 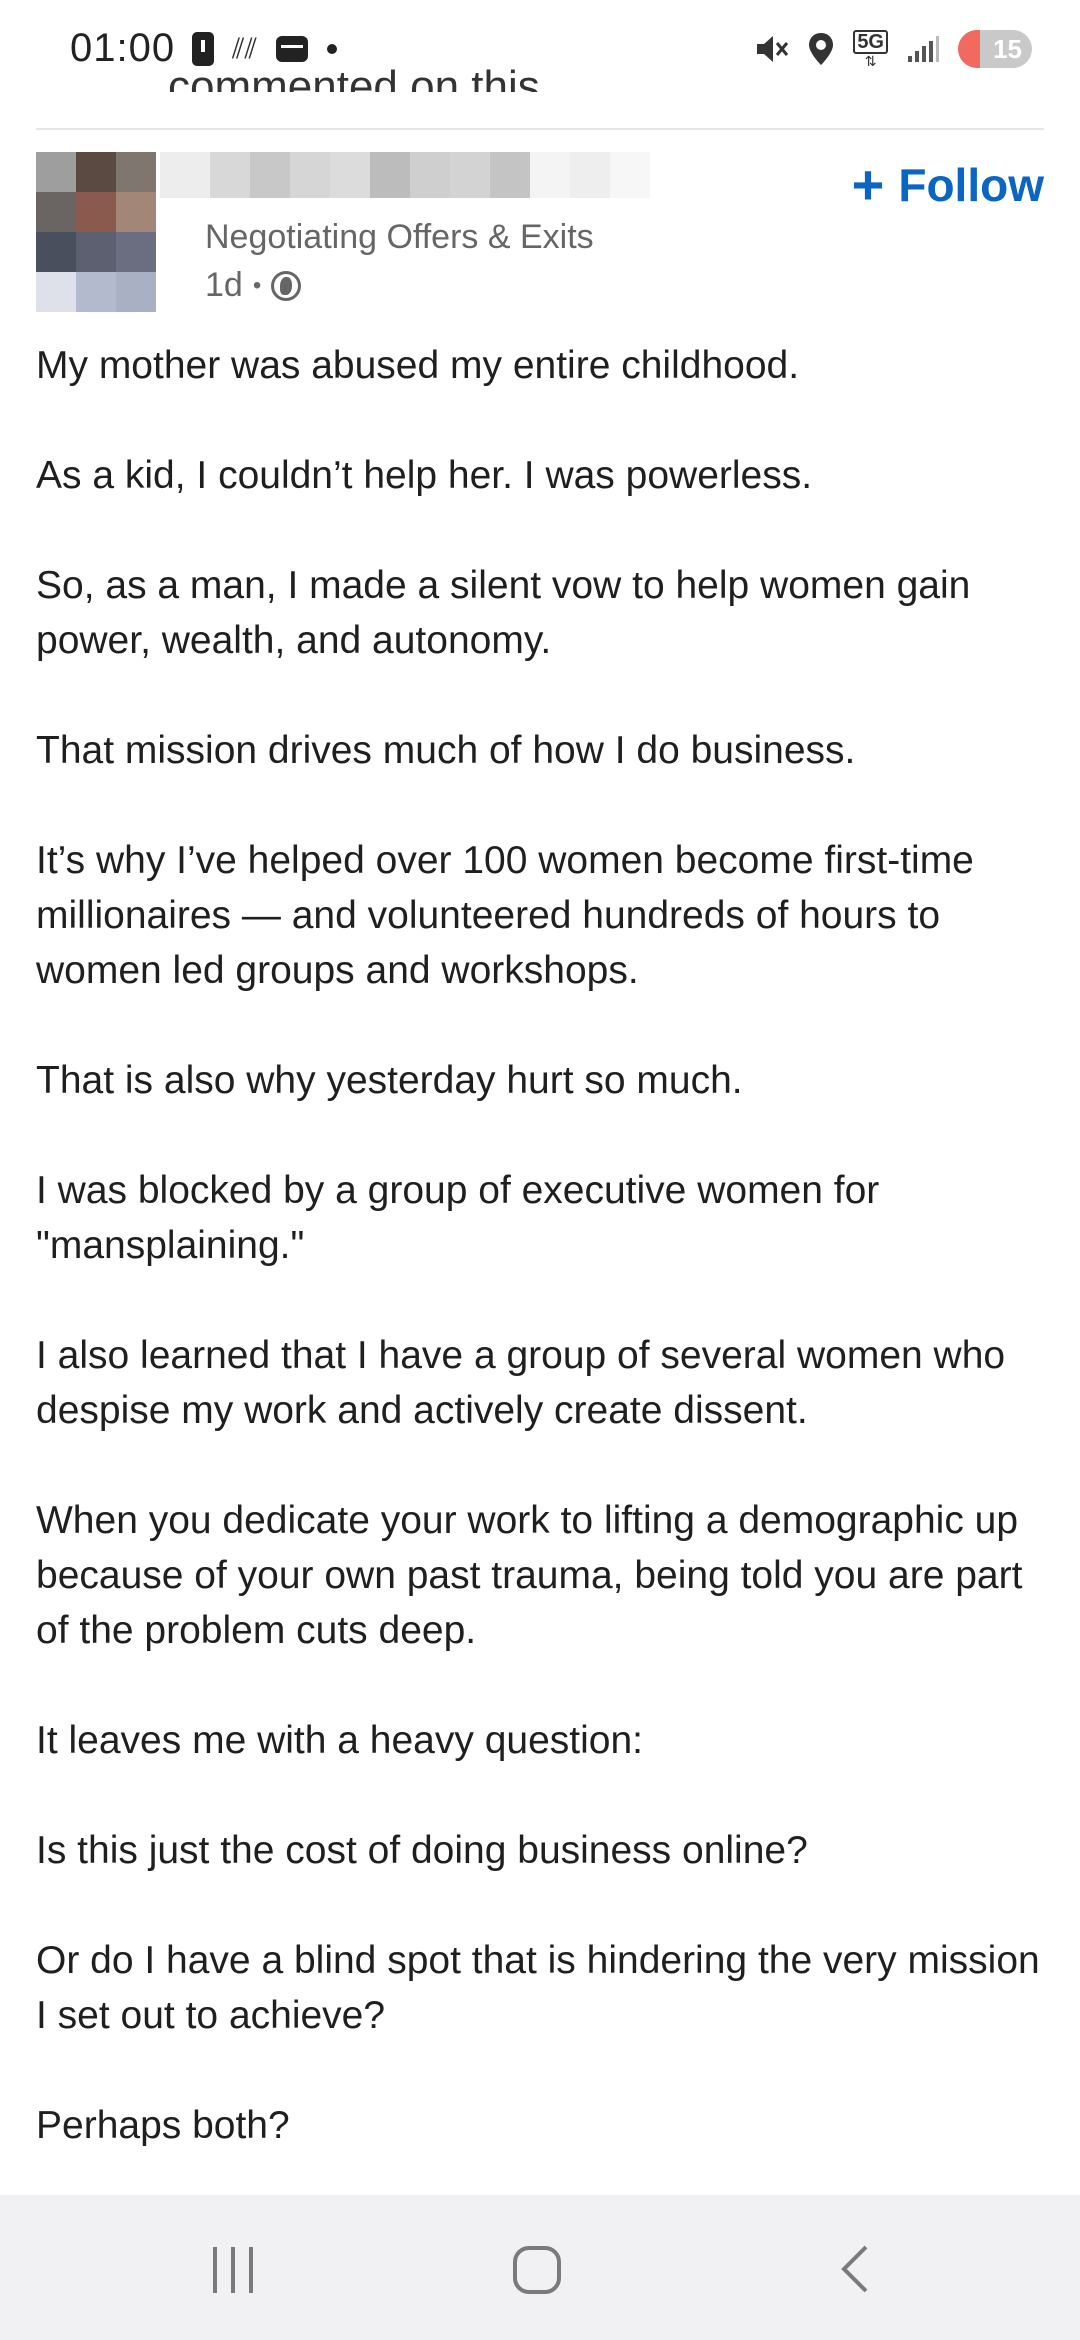 I want to click on previous-activity-line: commented on this, so click(x=468, y=71).